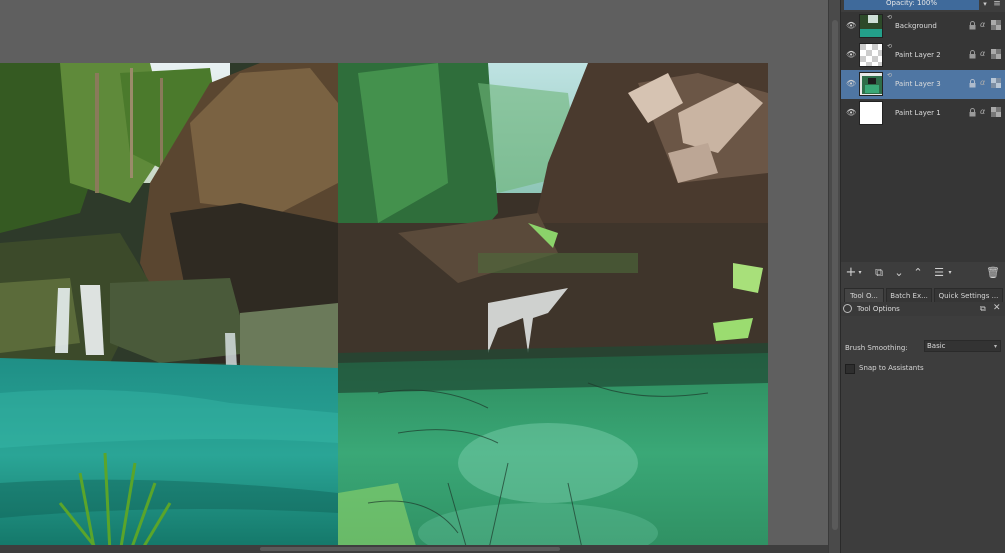  What do you see at coordinates (922, 309) in the screenshot?
I see `tool-options-header: Tool Options ⧉ ✕` at bounding box center [922, 309].